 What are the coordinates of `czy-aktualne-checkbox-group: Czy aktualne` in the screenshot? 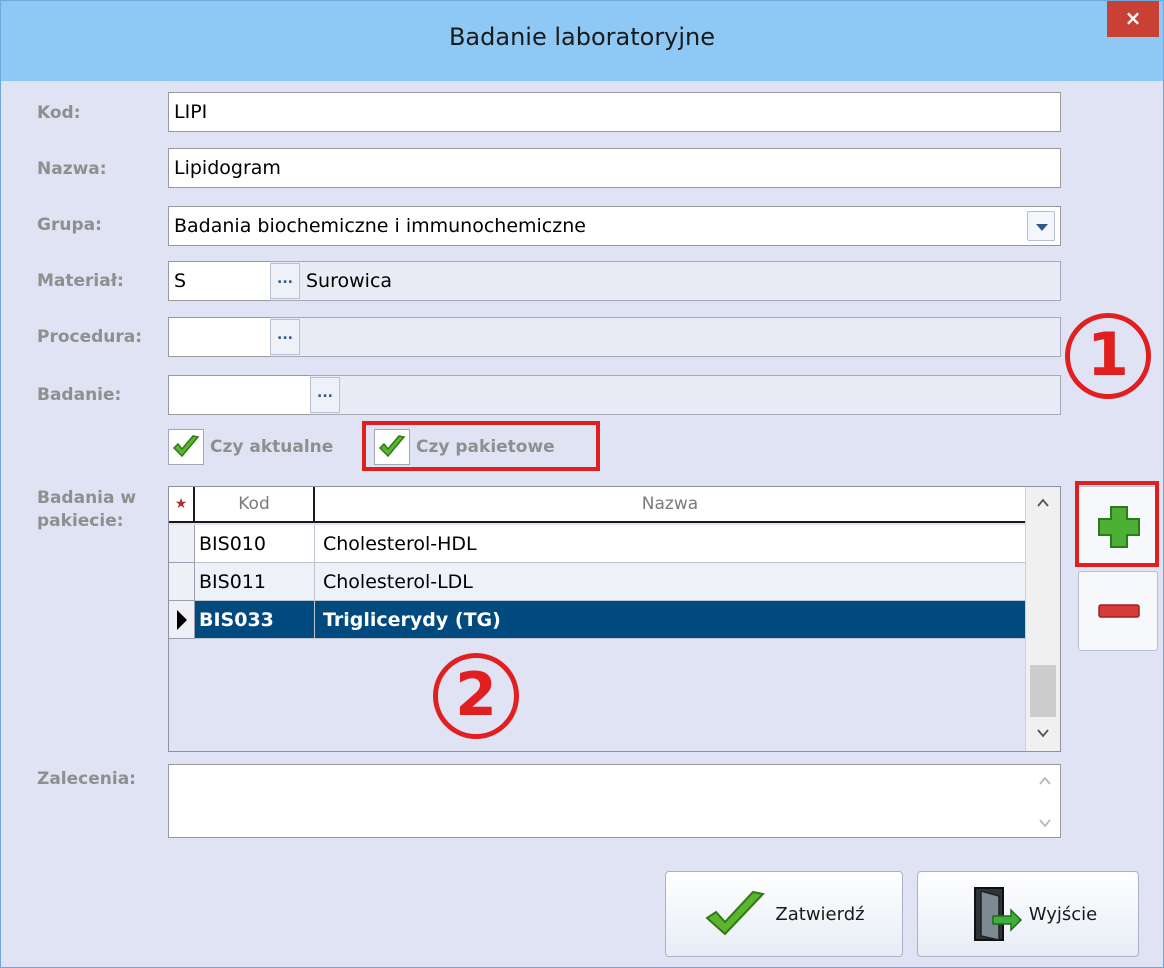 It's located at (250, 447).